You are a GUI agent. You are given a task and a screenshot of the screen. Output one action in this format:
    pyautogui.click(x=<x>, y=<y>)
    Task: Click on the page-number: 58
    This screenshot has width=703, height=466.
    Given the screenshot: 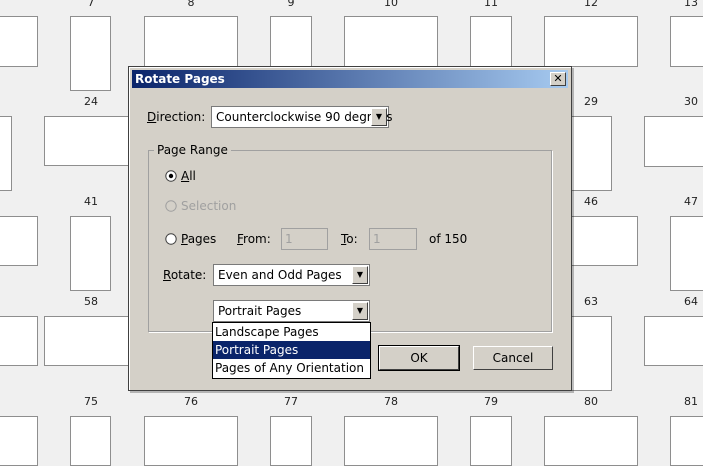 What is the action you would take?
    pyautogui.click(x=91, y=301)
    